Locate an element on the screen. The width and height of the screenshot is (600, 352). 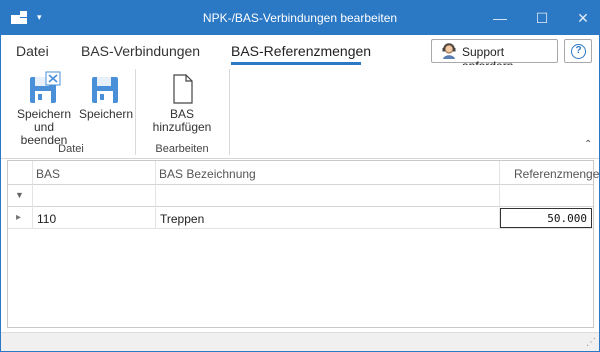
save-button: Speichern is located at coordinates (106, 96).